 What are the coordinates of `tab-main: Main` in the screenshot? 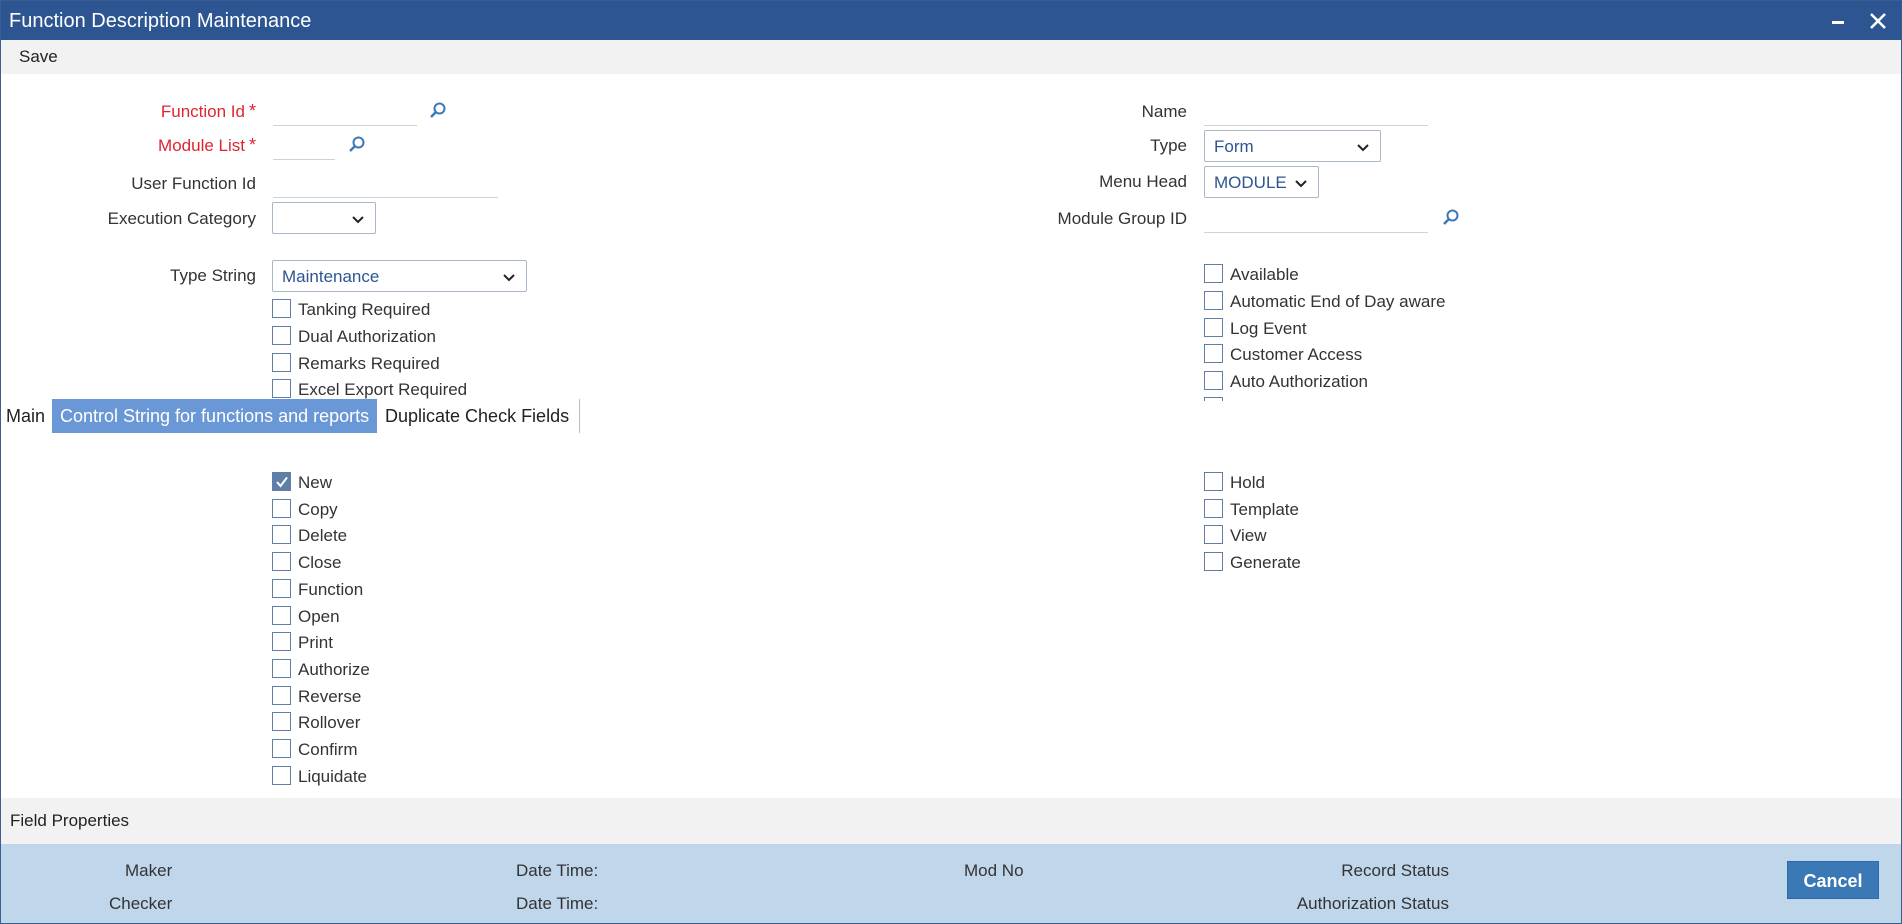 It's located at (25, 416).